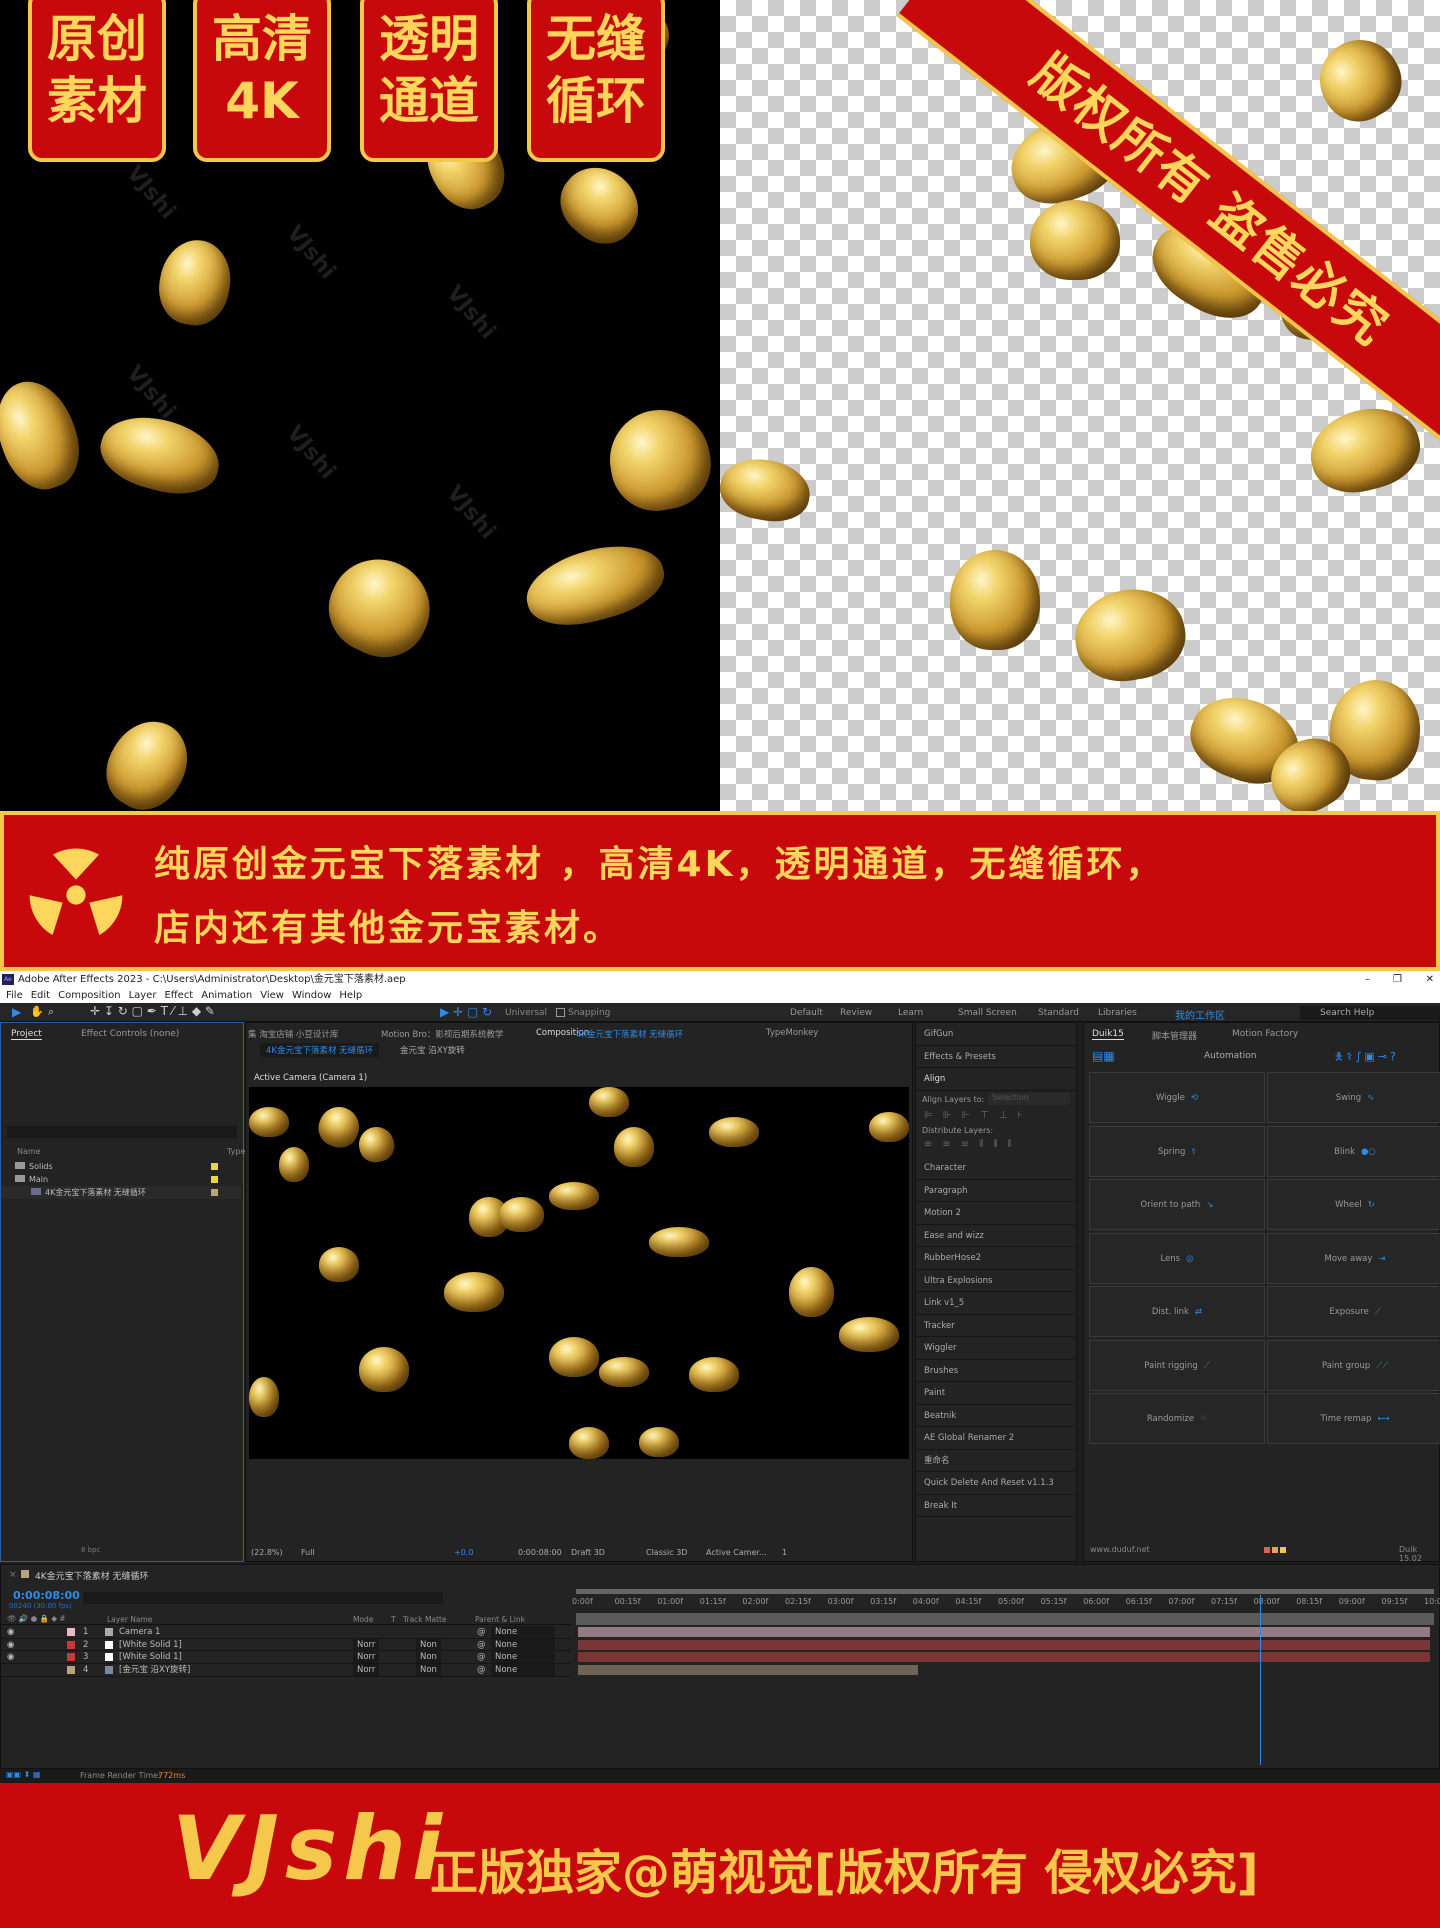 This screenshot has height=1928, width=1440. Describe the element at coordinates (121, 1166) in the screenshot. I see `project-item: Solids` at that location.